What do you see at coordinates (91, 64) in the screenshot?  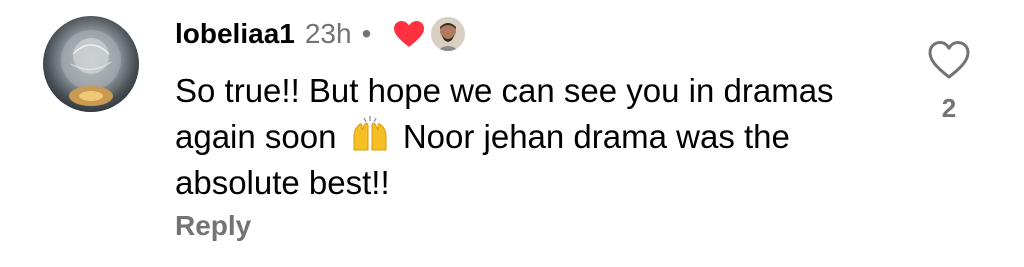 I see `commenter-avatar` at bounding box center [91, 64].